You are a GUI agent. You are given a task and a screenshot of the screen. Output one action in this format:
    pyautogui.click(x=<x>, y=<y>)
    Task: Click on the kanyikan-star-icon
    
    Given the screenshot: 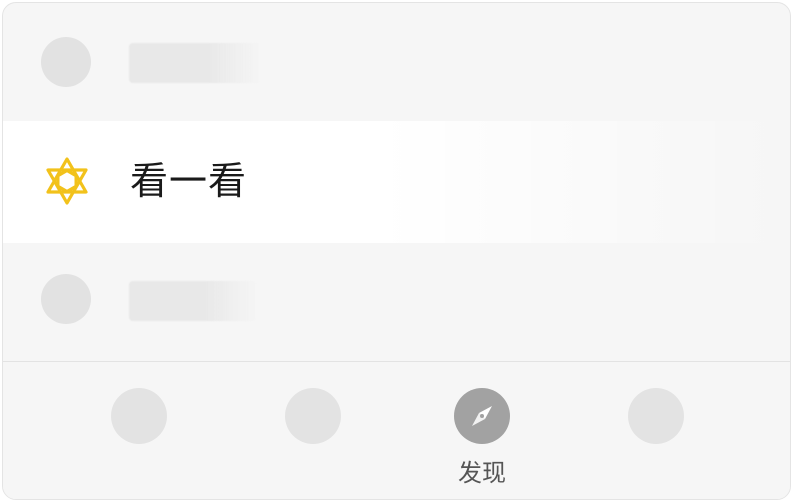 What is the action you would take?
    pyautogui.click(x=67, y=181)
    